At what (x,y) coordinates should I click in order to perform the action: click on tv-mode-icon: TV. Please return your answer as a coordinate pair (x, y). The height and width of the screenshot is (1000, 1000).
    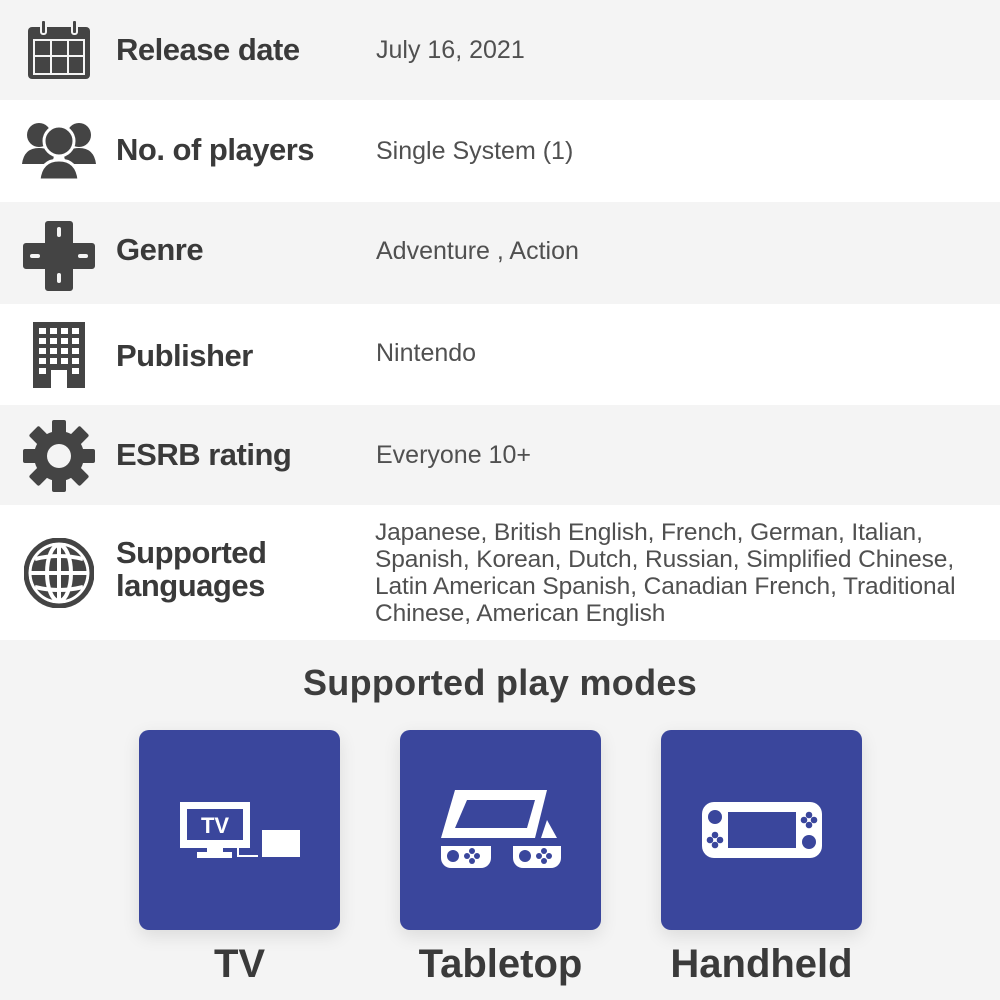
    Looking at the image, I should click on (239, 830).